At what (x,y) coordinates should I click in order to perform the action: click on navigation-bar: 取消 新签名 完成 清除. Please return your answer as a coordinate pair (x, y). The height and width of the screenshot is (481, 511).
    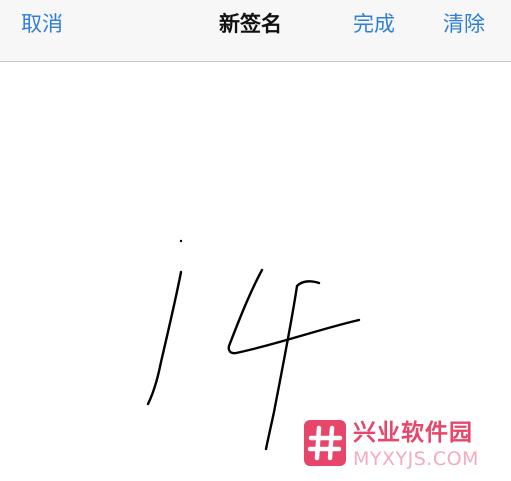
    Looking at the image, I should click on (255, 31).